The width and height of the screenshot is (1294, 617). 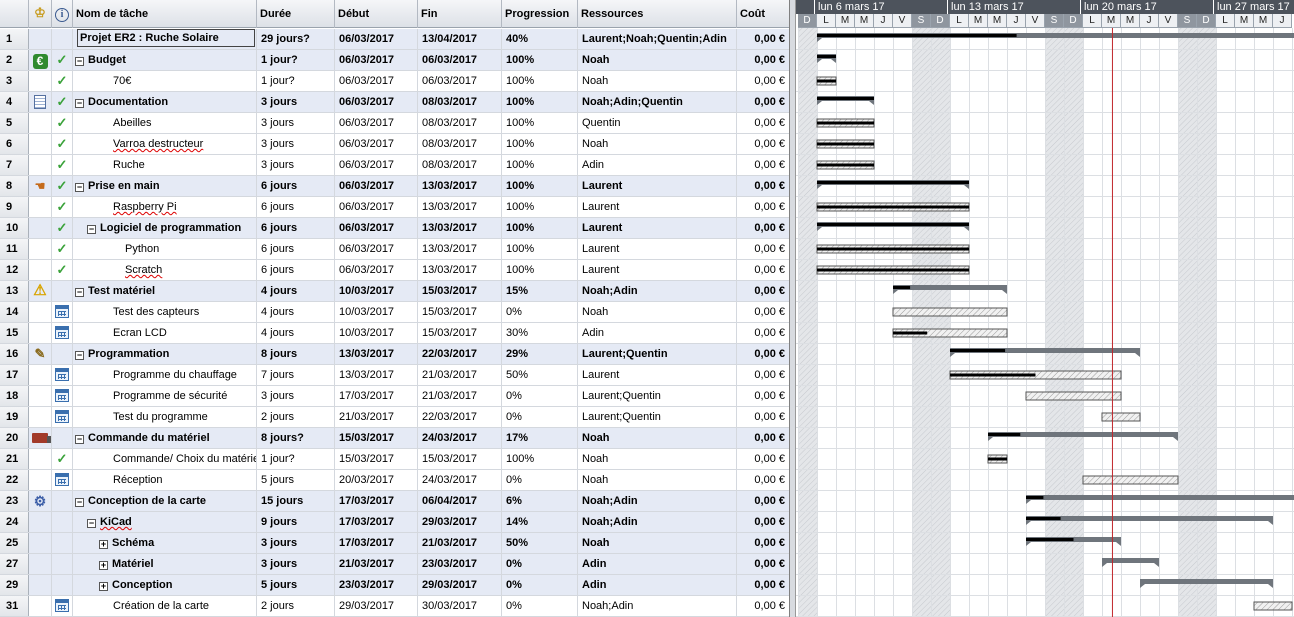 What do you see at coordinates (165, 522) in the screenshot?
I see `task-name-cell: − KiCad` at bounding box center [165, 522].